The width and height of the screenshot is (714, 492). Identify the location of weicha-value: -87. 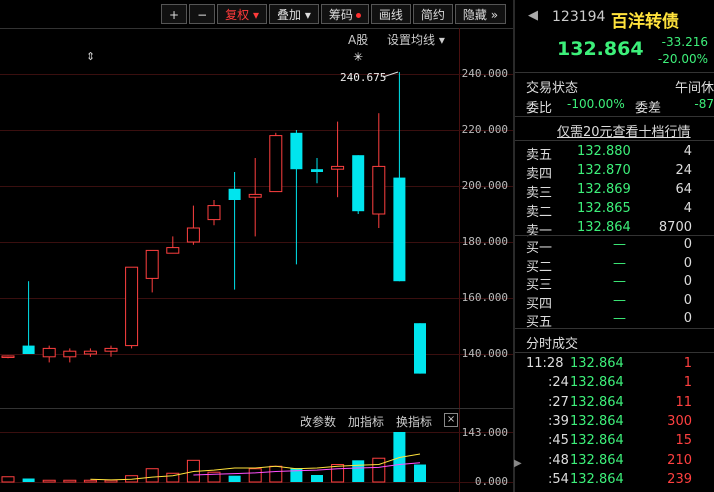
(704, 104).